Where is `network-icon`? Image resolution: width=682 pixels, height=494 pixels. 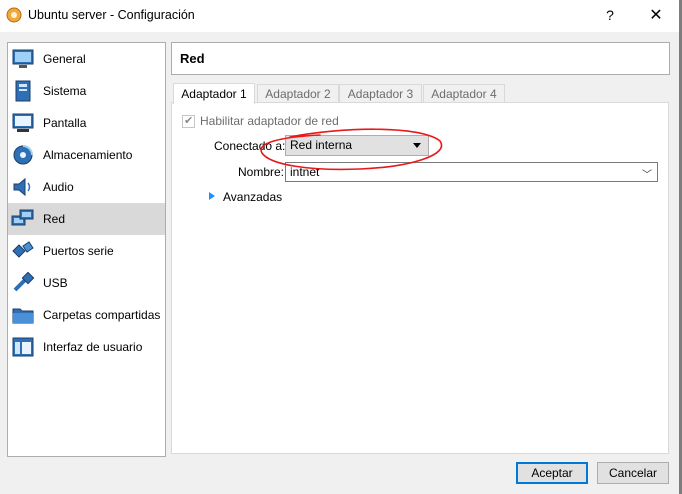
network-icon is located at coordinates (22, 217).